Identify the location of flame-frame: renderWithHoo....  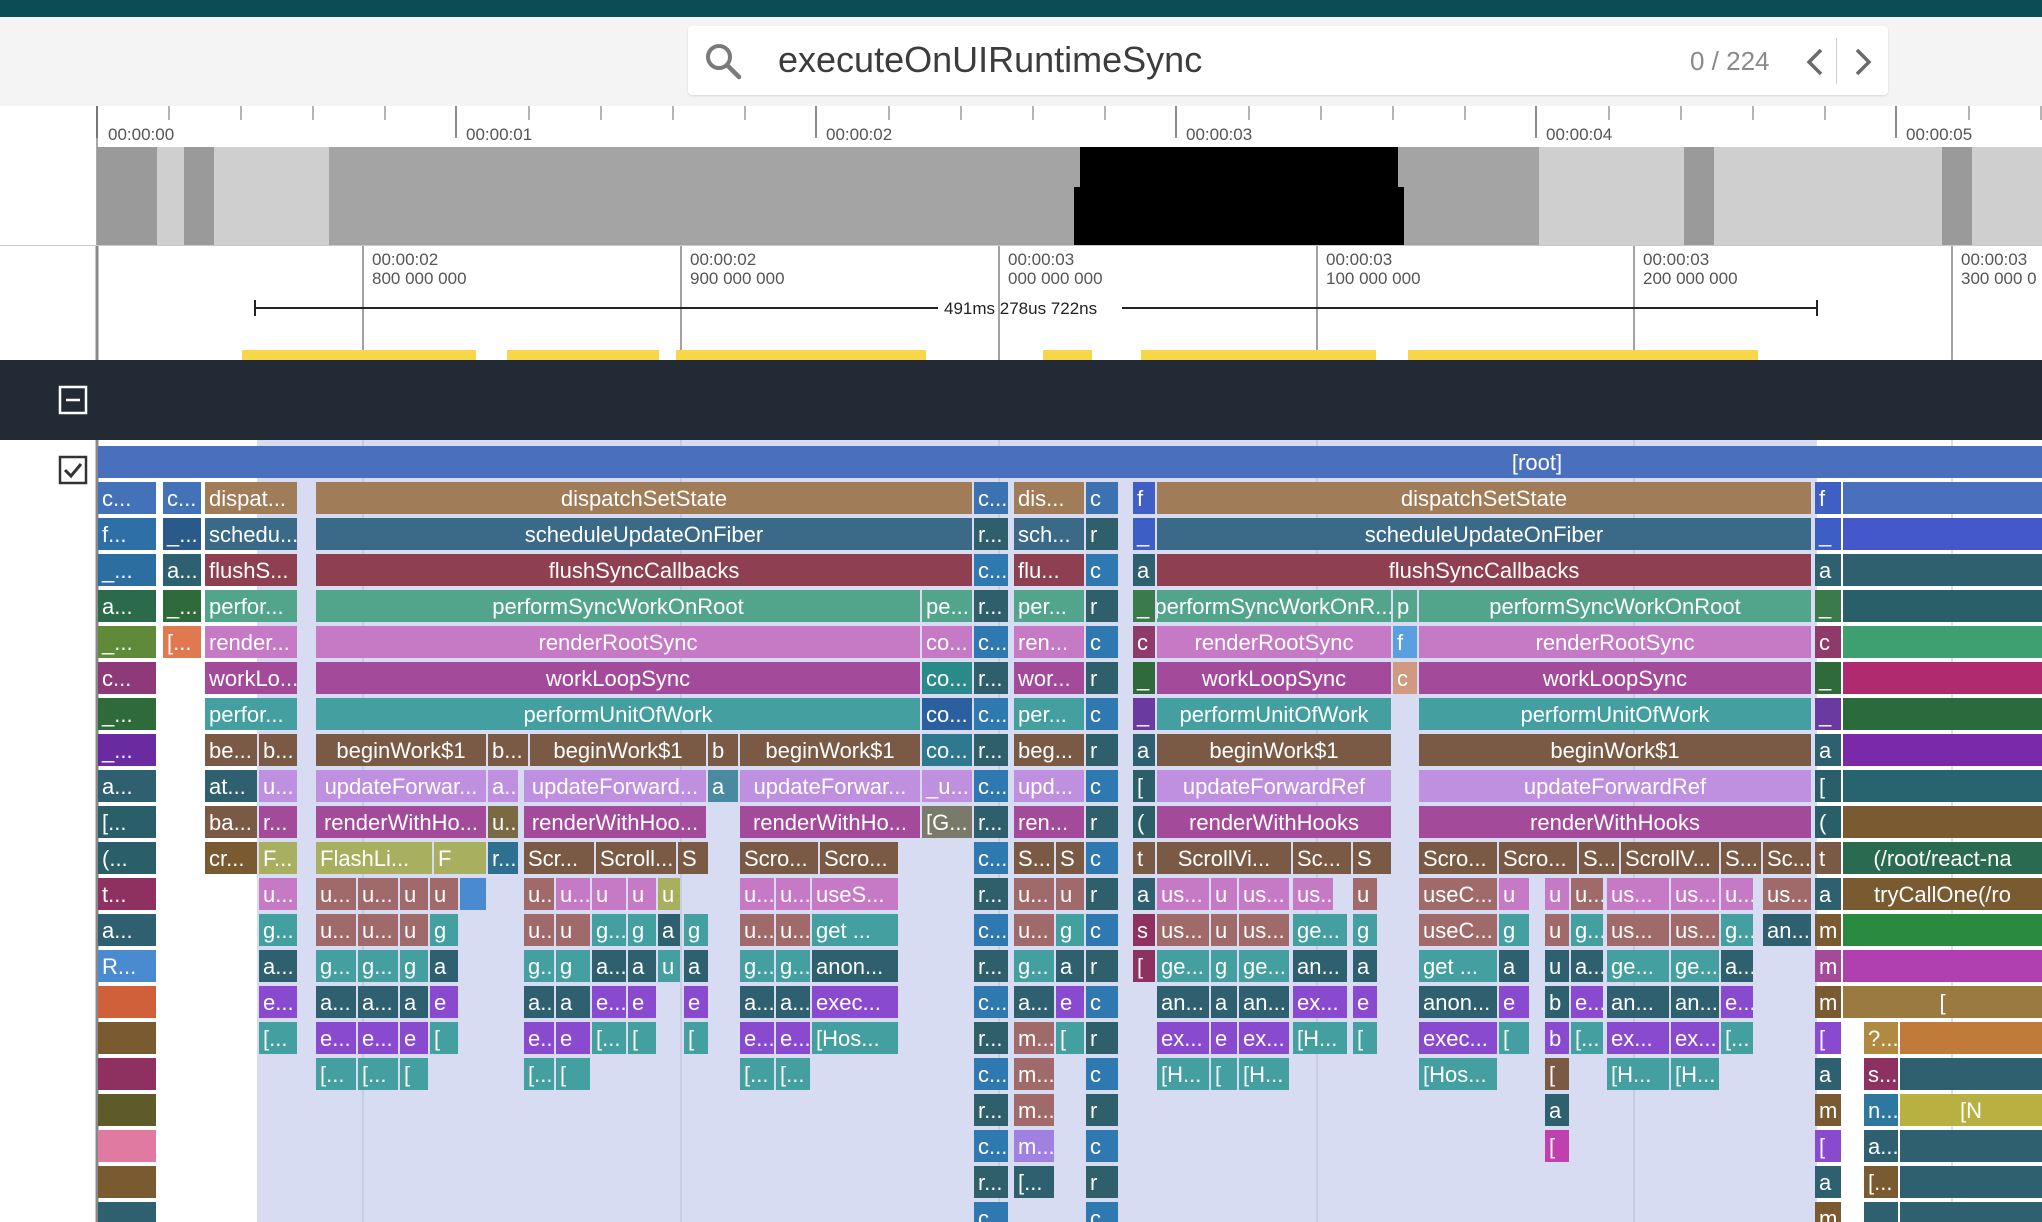
(615, 822).